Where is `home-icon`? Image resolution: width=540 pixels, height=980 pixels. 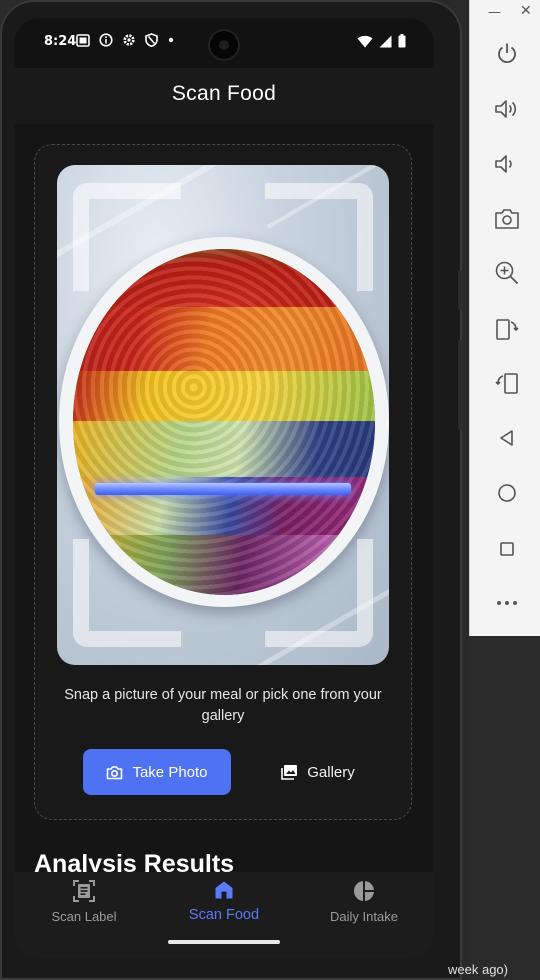
home-icon is located at coordinates (224, 890).